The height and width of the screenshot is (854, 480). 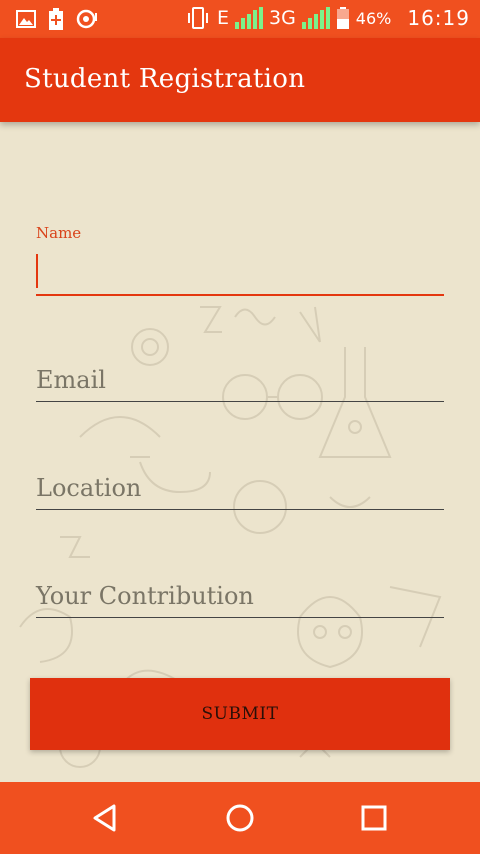 I want to click on back-icon, so click(x=106, y=818).